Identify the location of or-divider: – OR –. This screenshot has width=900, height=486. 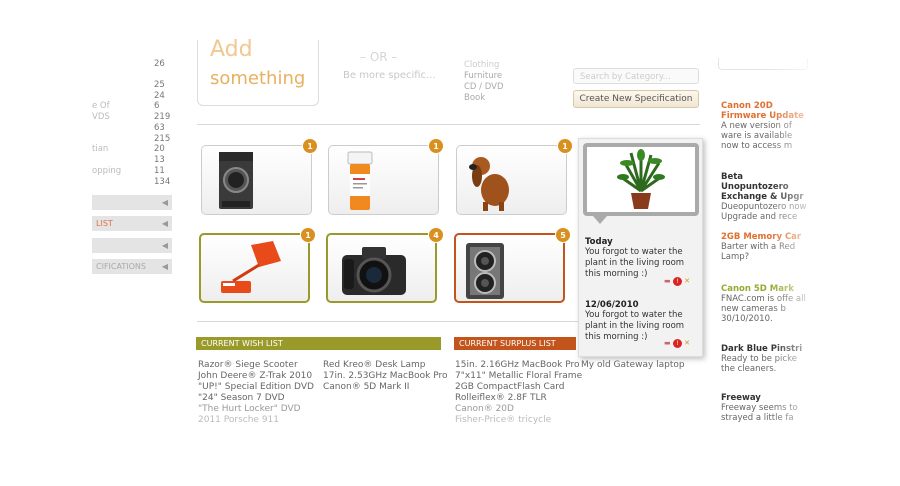
(379, 57).